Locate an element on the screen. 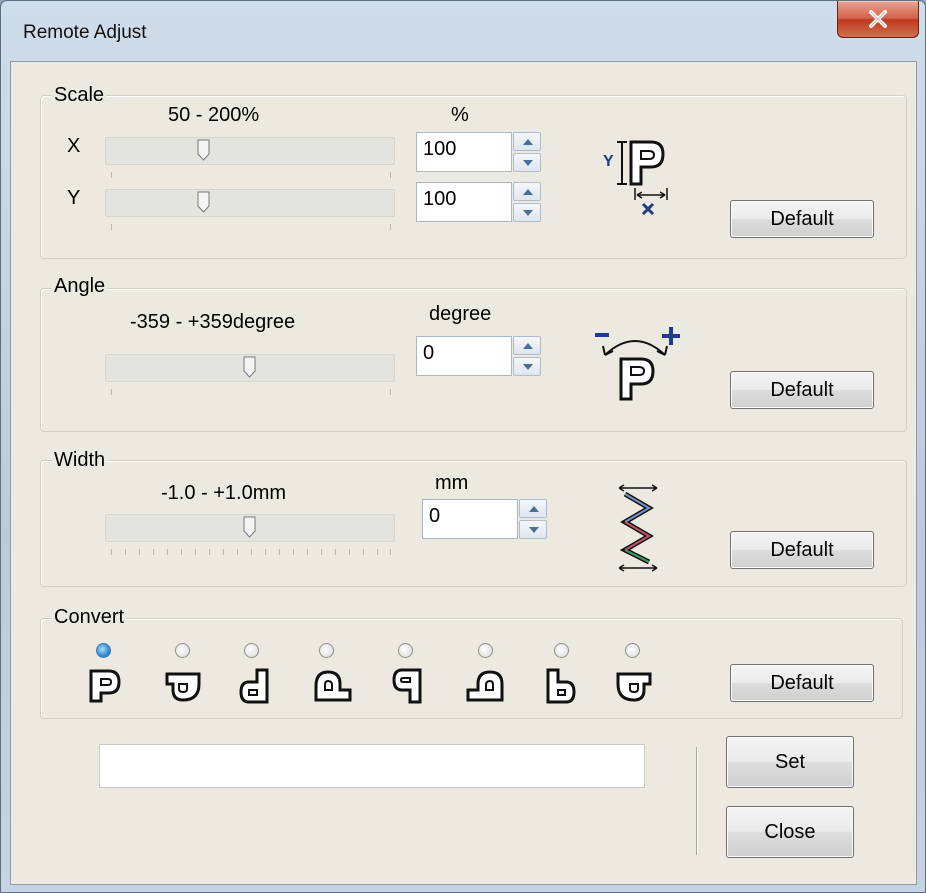  q-mirror-icon is located at coordinates (407, 686).